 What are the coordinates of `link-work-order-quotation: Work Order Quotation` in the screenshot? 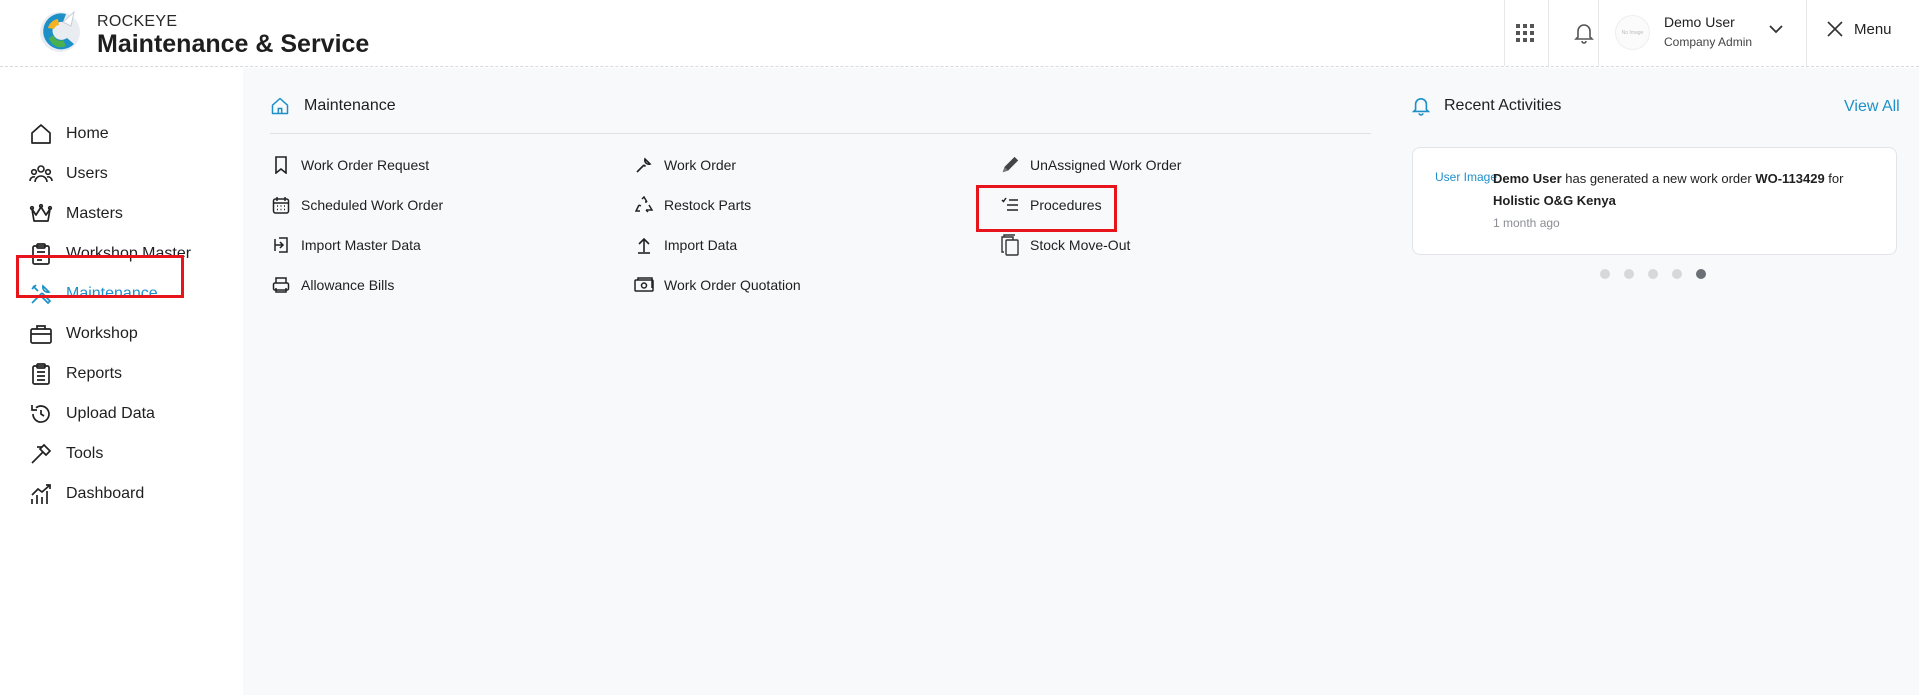 It's located at (717, 285).